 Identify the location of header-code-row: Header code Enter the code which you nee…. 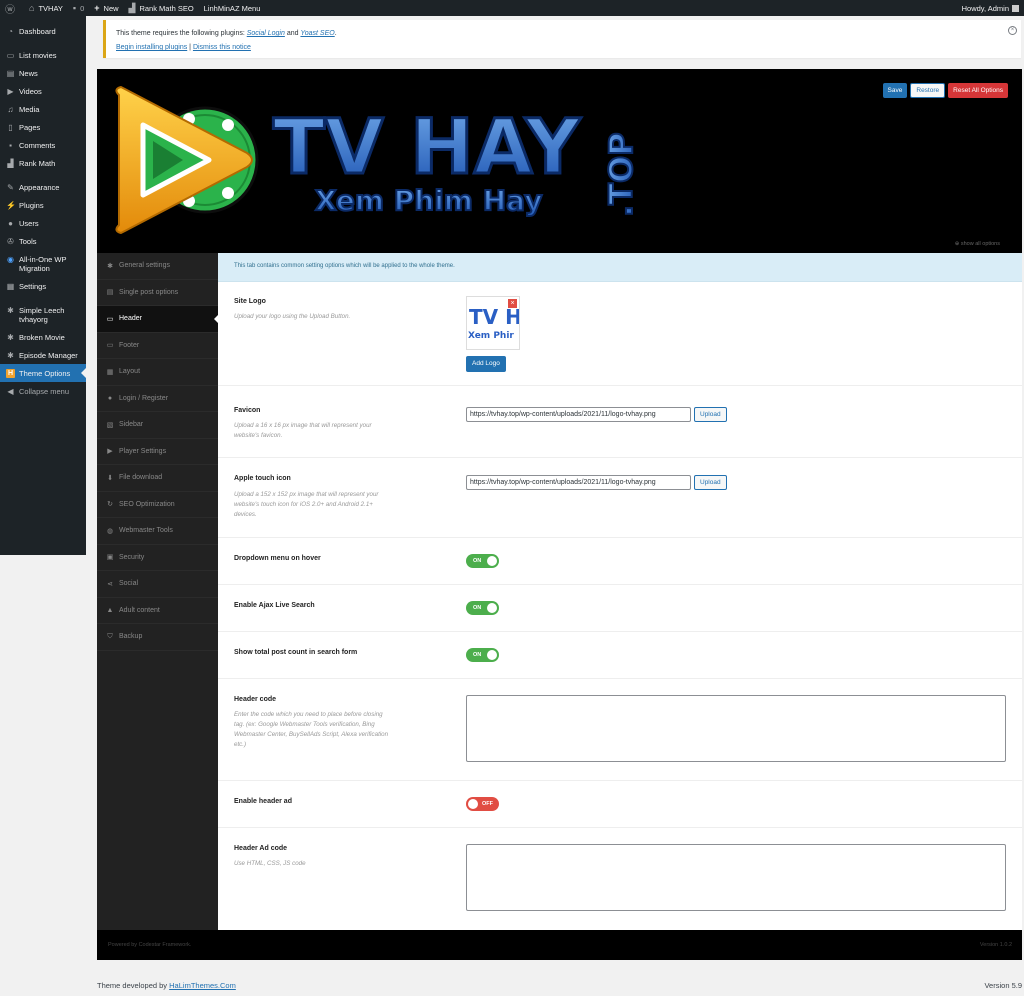
(620, 730).